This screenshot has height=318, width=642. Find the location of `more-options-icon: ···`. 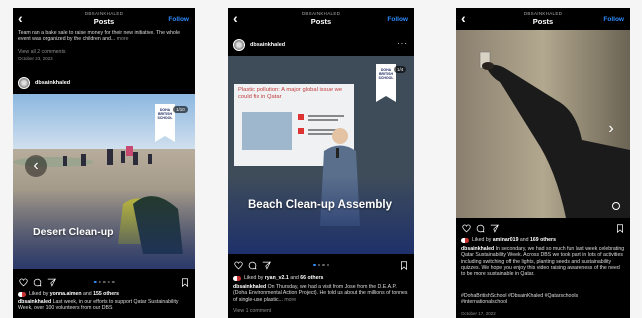

more-options-icon: ··· is located at coordinates (402, 43).